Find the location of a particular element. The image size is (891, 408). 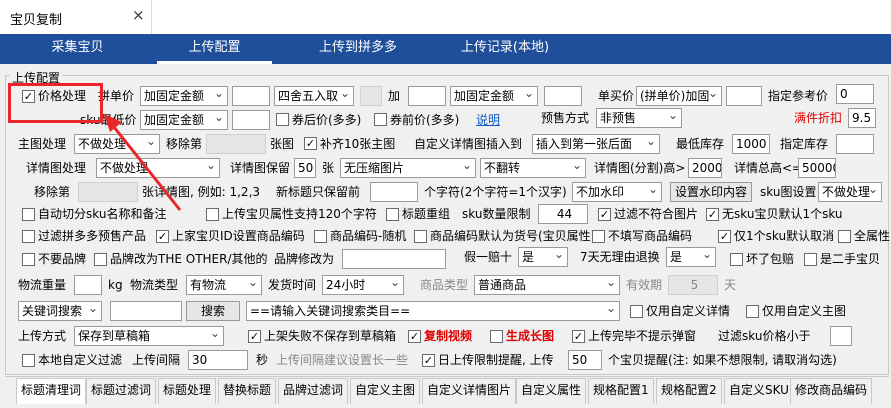

long-img-checkbox is located at coordinates (496, 336).